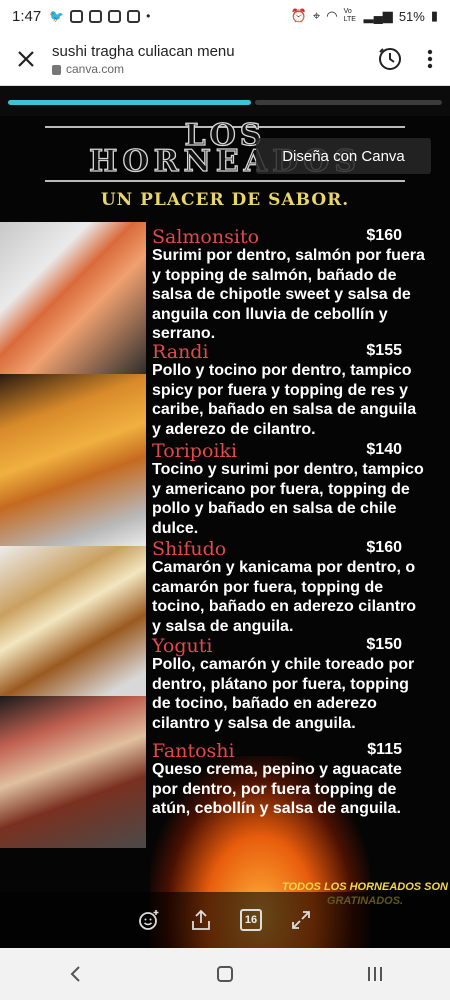 The height and width of the screenshot is (1000, 450). What do you see at coordinates (195, 451) in the screenshot?
I see `item-name: Toripoiki` at bounding box center [195, 451].